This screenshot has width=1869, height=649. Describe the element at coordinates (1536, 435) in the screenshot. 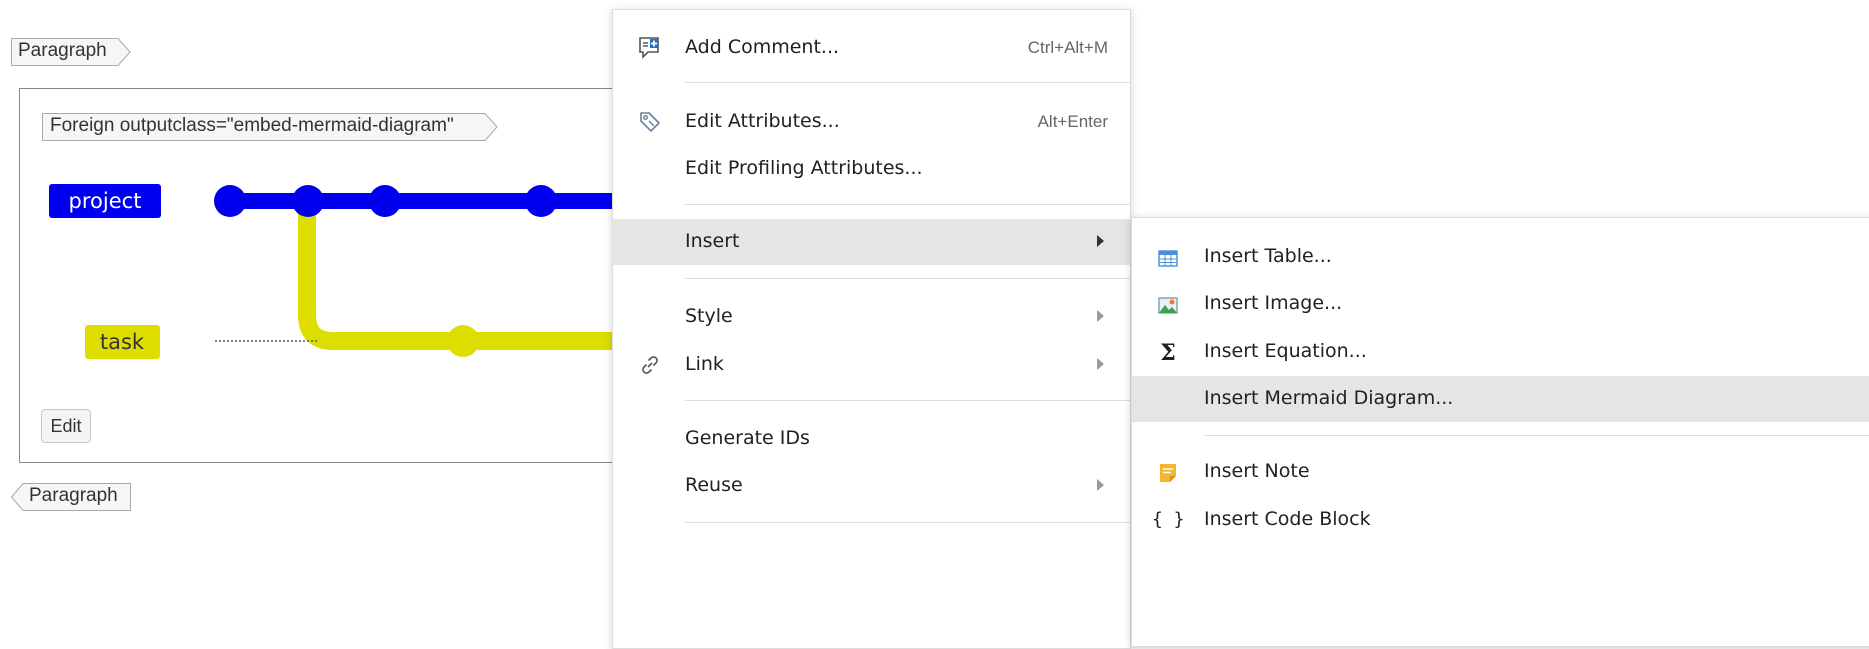

I see `submenu-divider` at that location.